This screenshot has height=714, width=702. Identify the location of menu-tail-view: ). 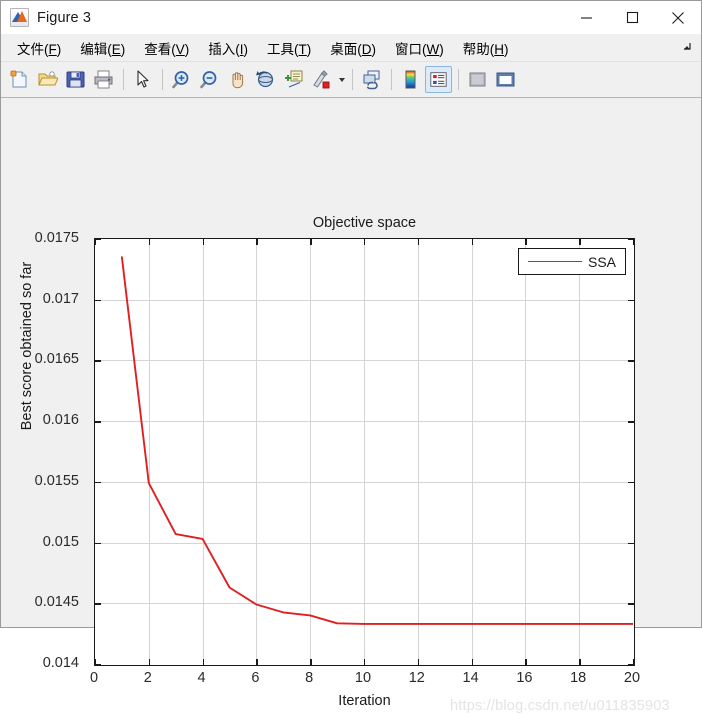
(187, 49).